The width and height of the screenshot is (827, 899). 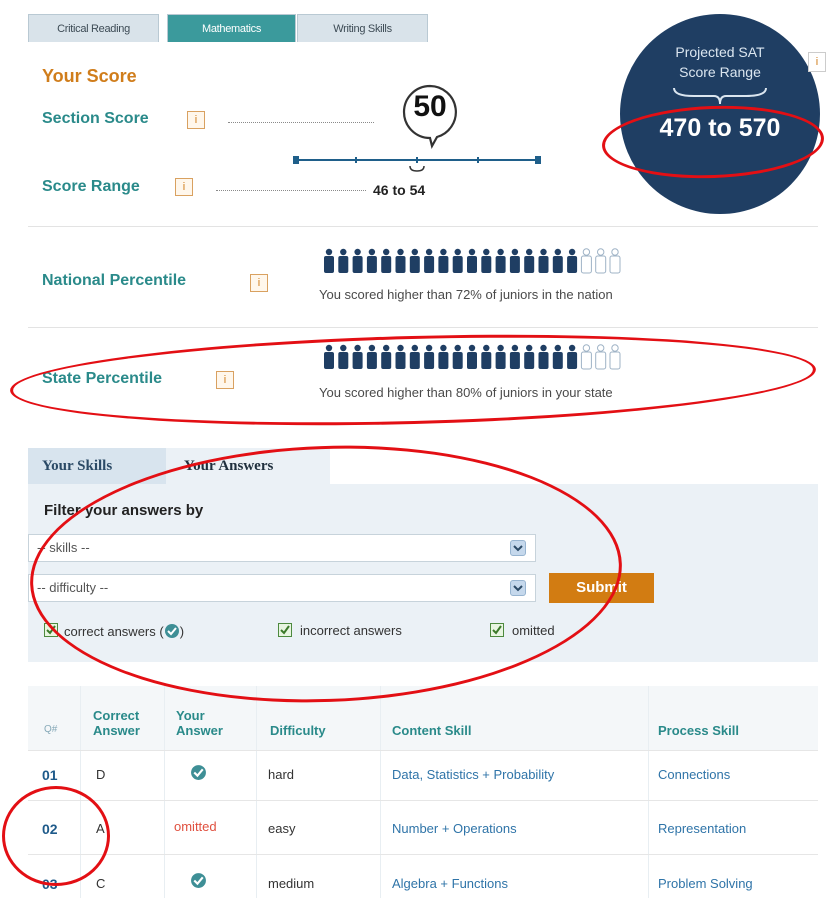 What do you see at coordinates (298, 730) in the screenshot?
I see `header-difficulty: Difficulty` at bounding box center [298, 730].